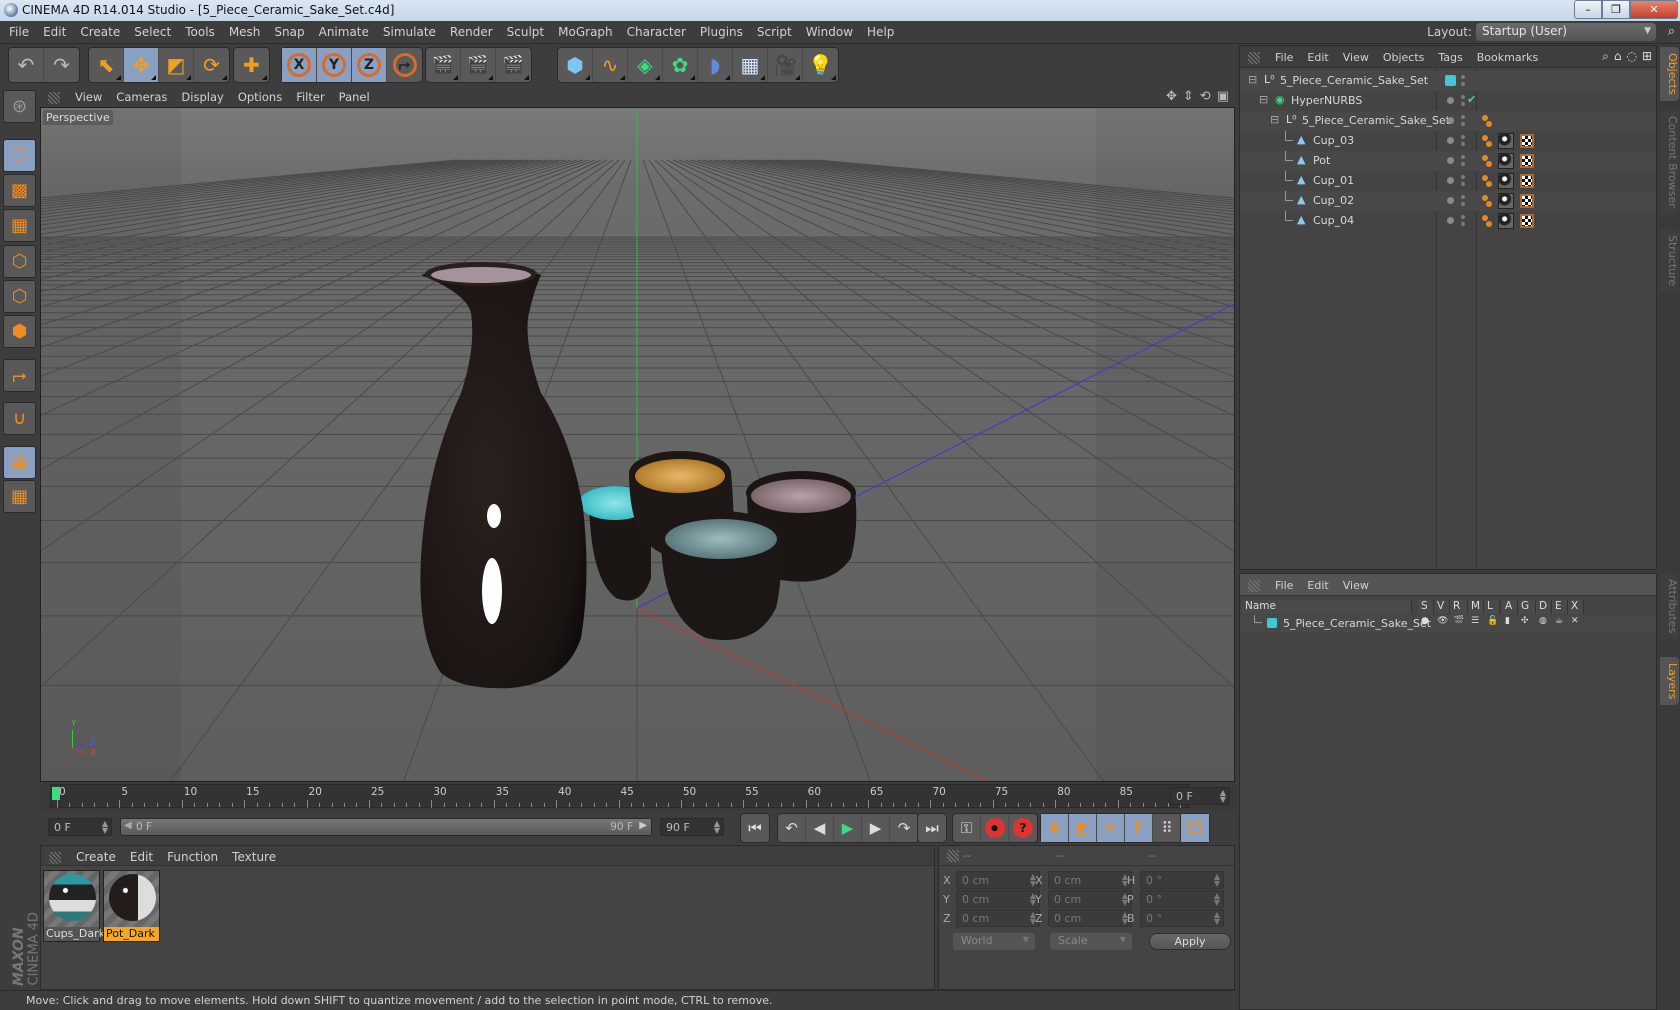 This screenshot has width=1680, height=1010. What do you see at coordinates (774, 30) in the screenshot?
I see `menu-script: Script` at bounding box center [774, 30].